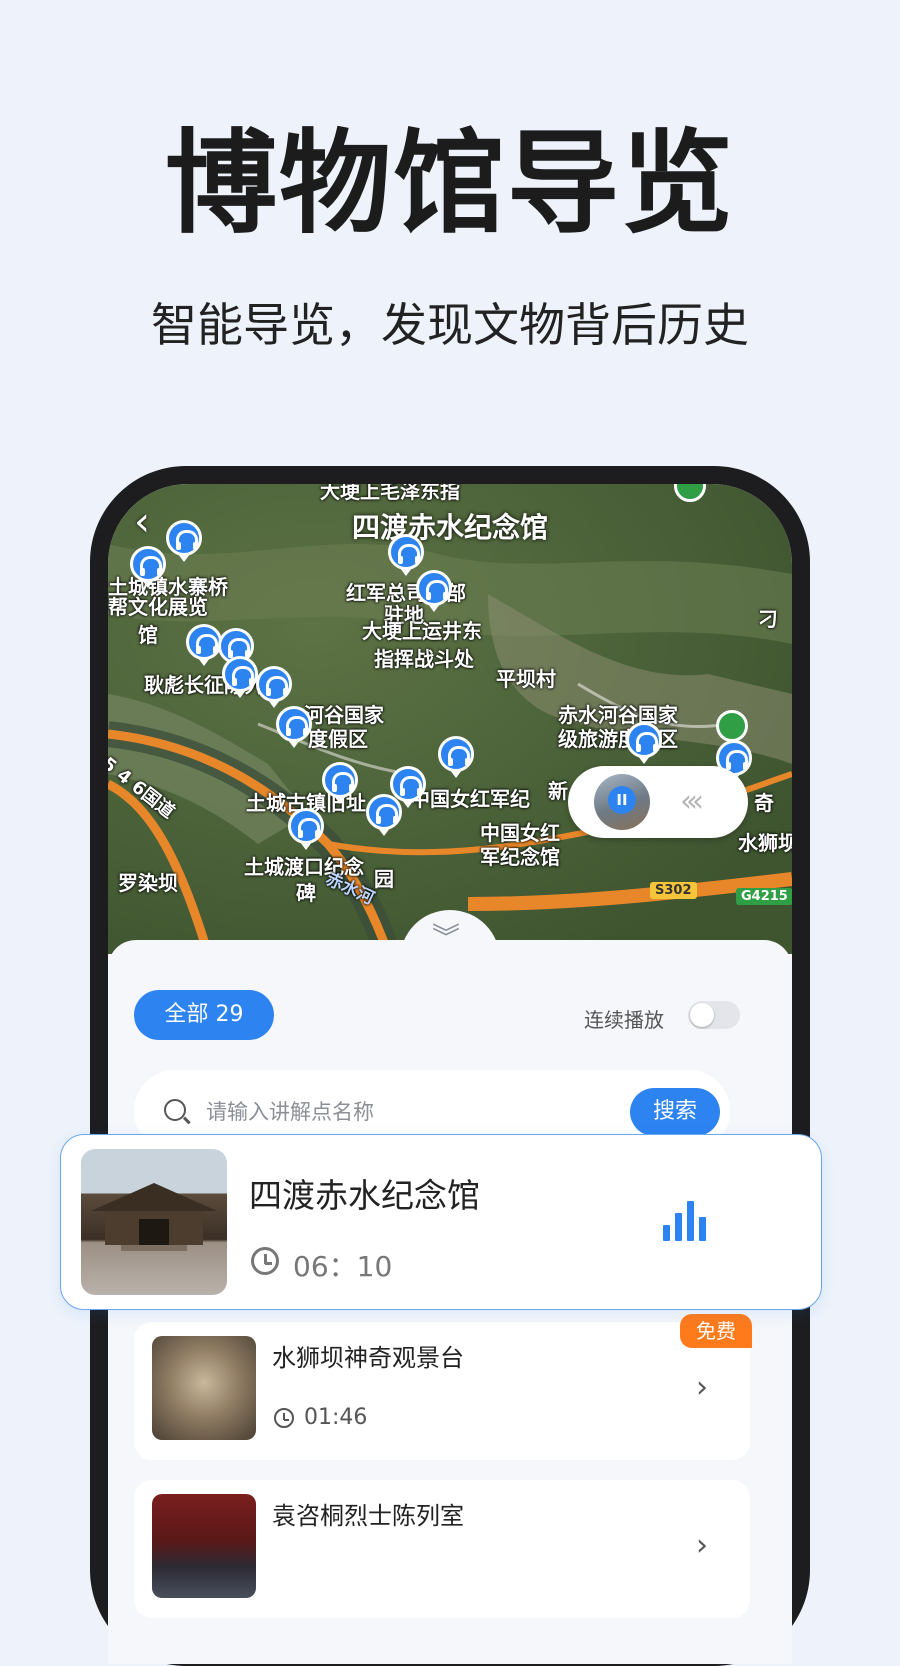 The height and width of the screenshot is (1666, 900). What do you see at coordinates (624, 1020) in the screenshot?
I see `continuous-play-label: 连续播放` at bounding box center [624, 1020].